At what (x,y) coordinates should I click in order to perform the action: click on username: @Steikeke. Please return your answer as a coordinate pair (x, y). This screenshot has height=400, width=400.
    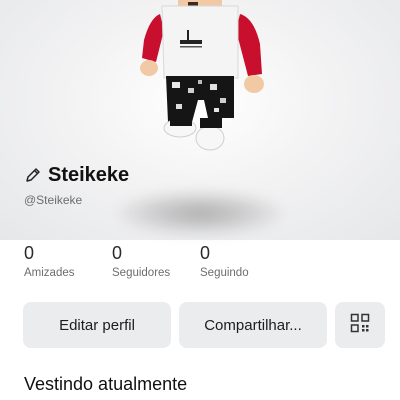
    Looking at the image, I should click on (53, 200).